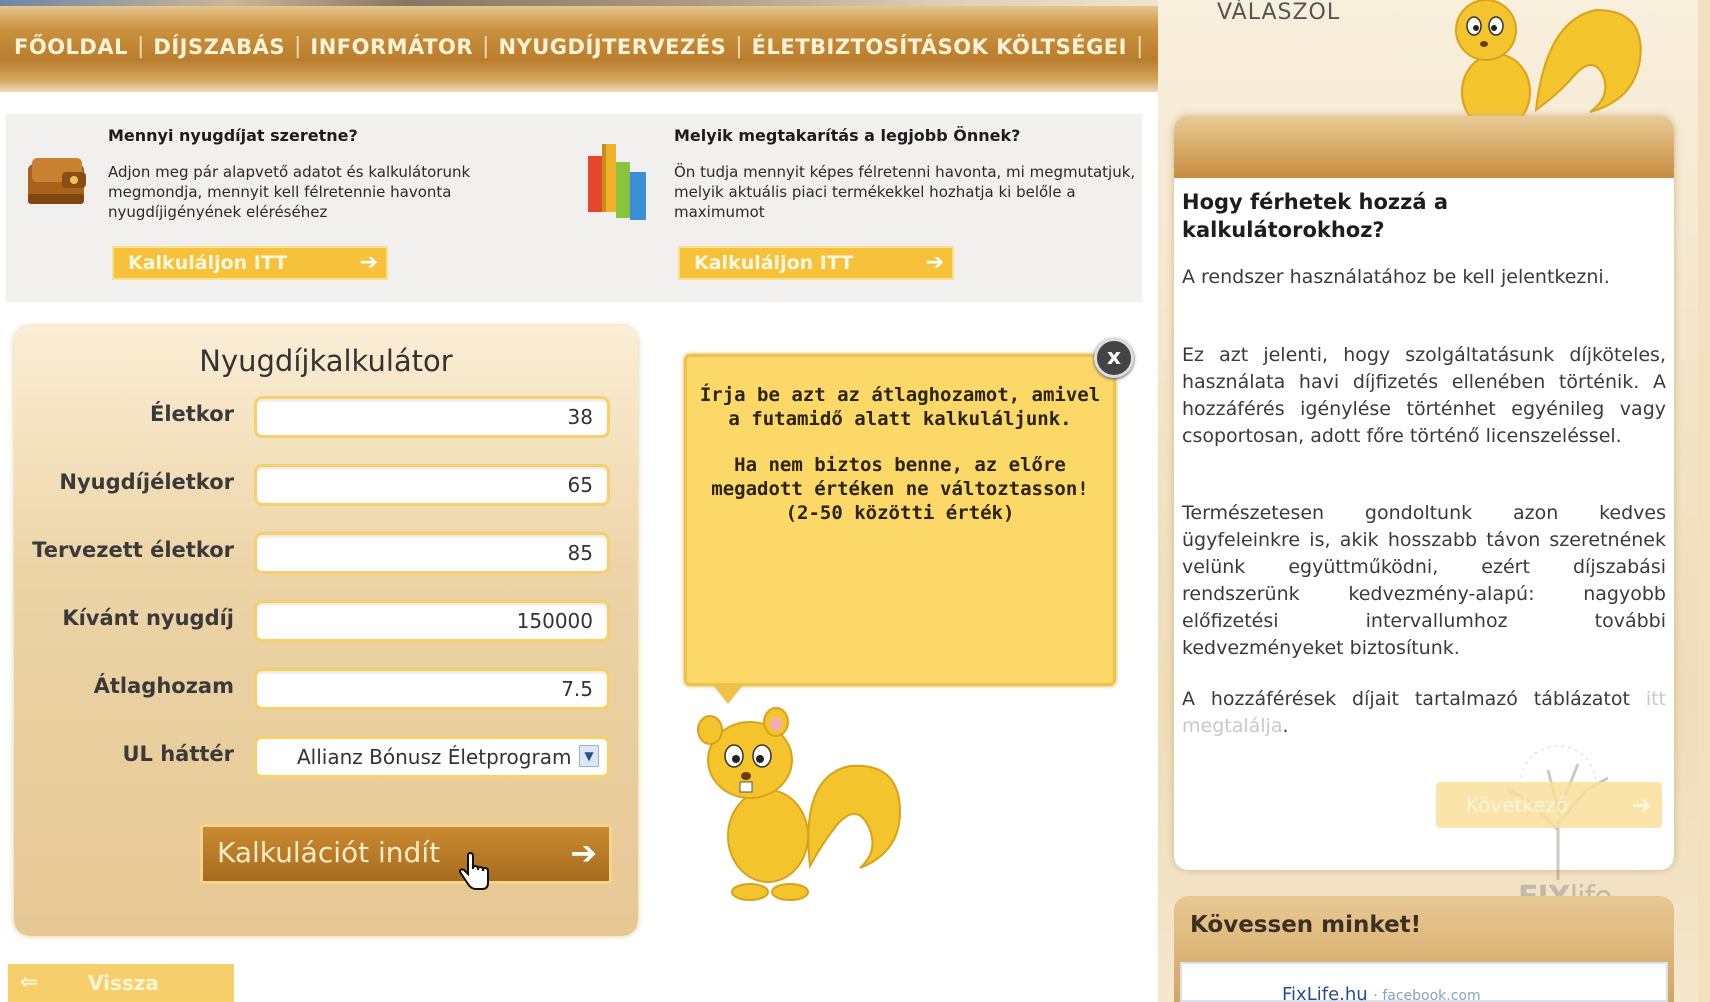 The height and width of the screenshot is (1002, 1710). What do you see at coordinates (391, 47) in the screenshot?
I see `nav-item-informator: INFORMÁTOR` at bounding box center [391, 47].